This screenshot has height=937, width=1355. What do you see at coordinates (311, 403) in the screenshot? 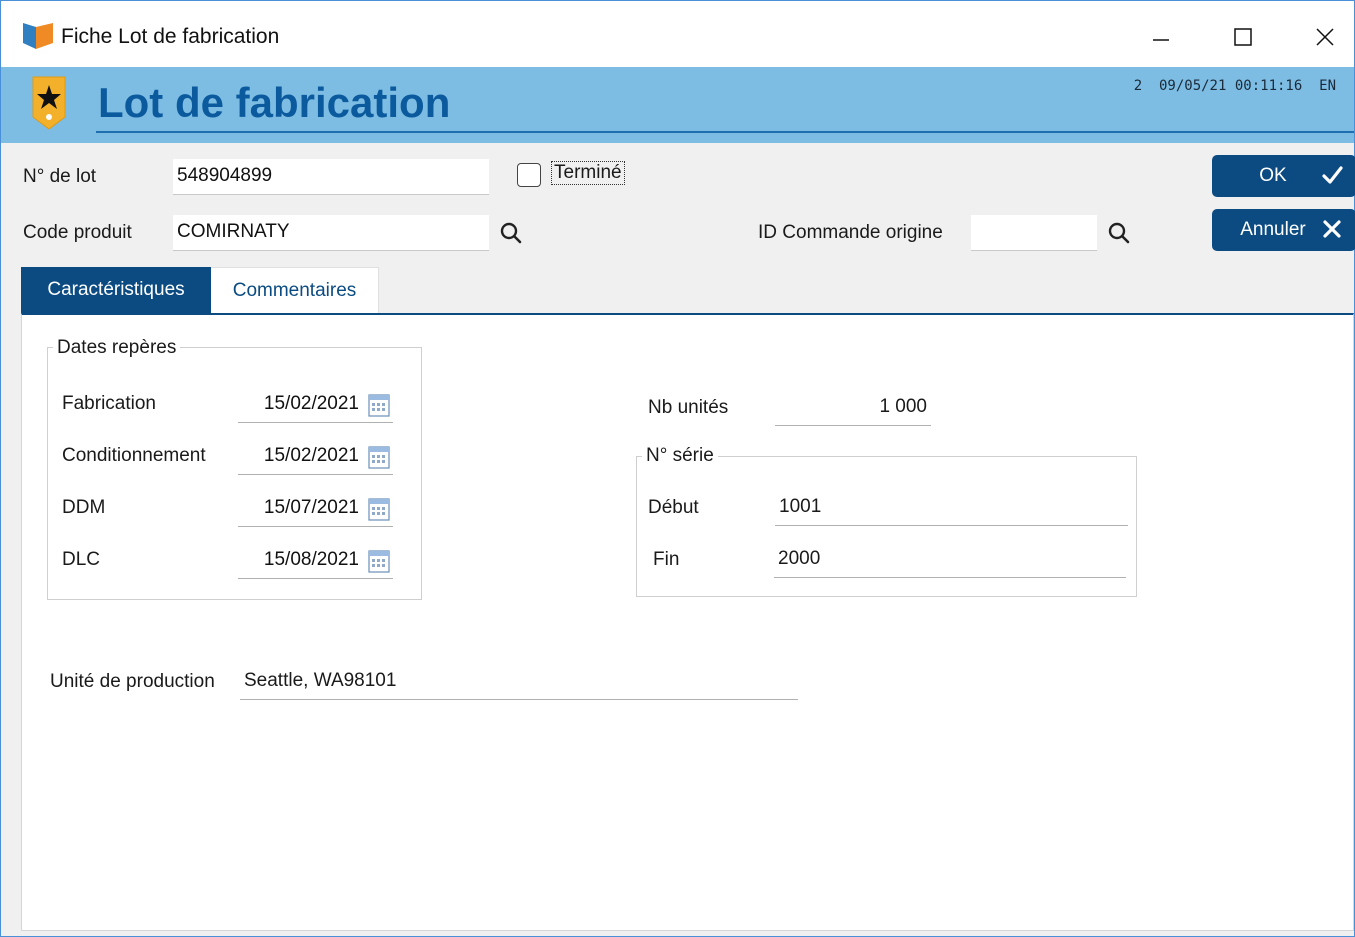
I see `fabrication-date-value: 15/02/2021` at bounding box center [311, 403].